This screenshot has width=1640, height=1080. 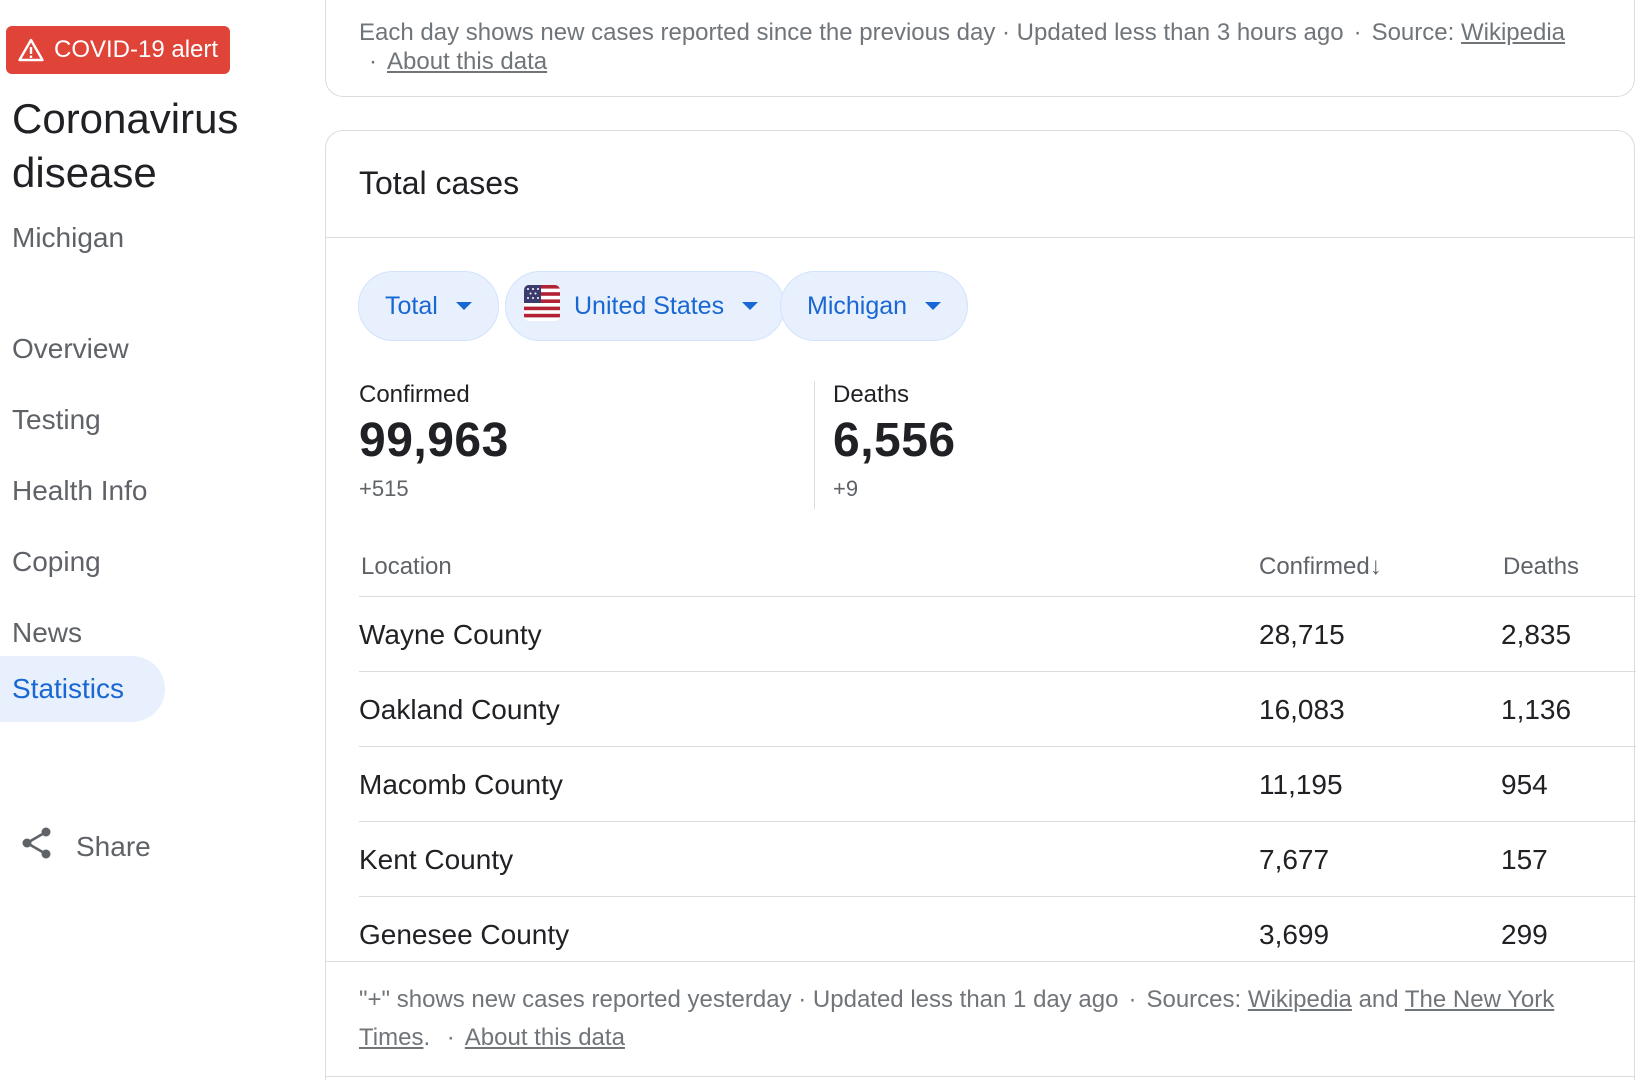 I want to click on nav-item-health-info: Health Info, so click(x=73, y=491).